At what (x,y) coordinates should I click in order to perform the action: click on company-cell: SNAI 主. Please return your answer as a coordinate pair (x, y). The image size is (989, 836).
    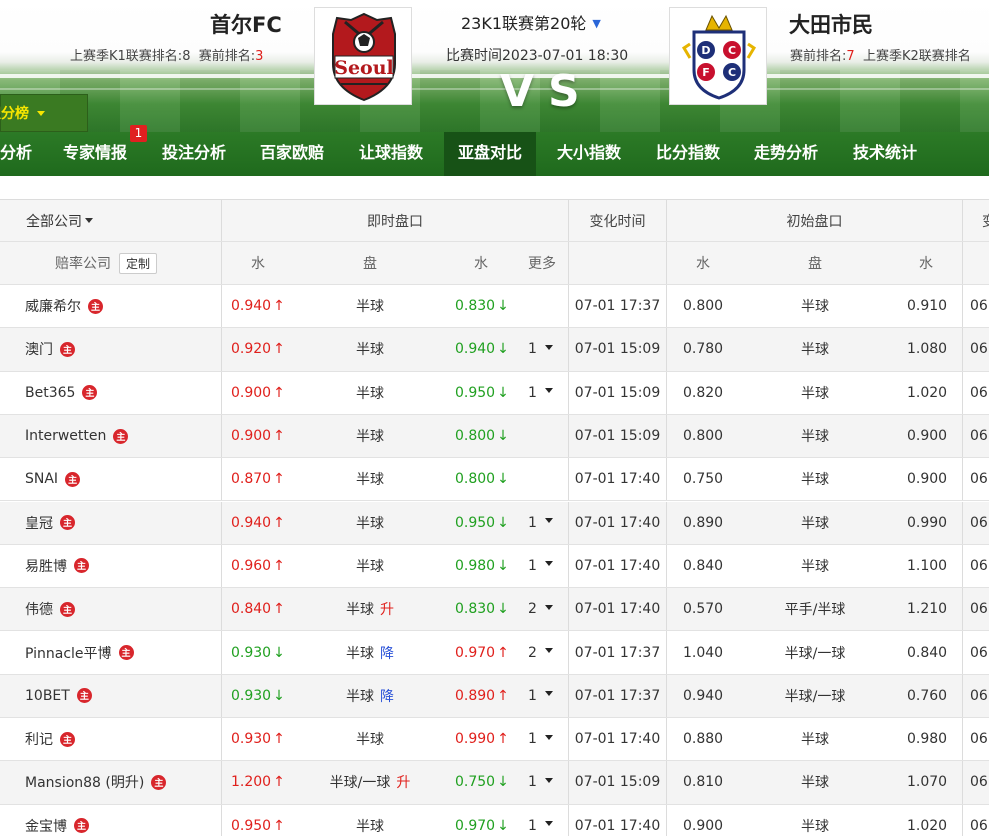
    Looking at the image, I should click on (122, 479).